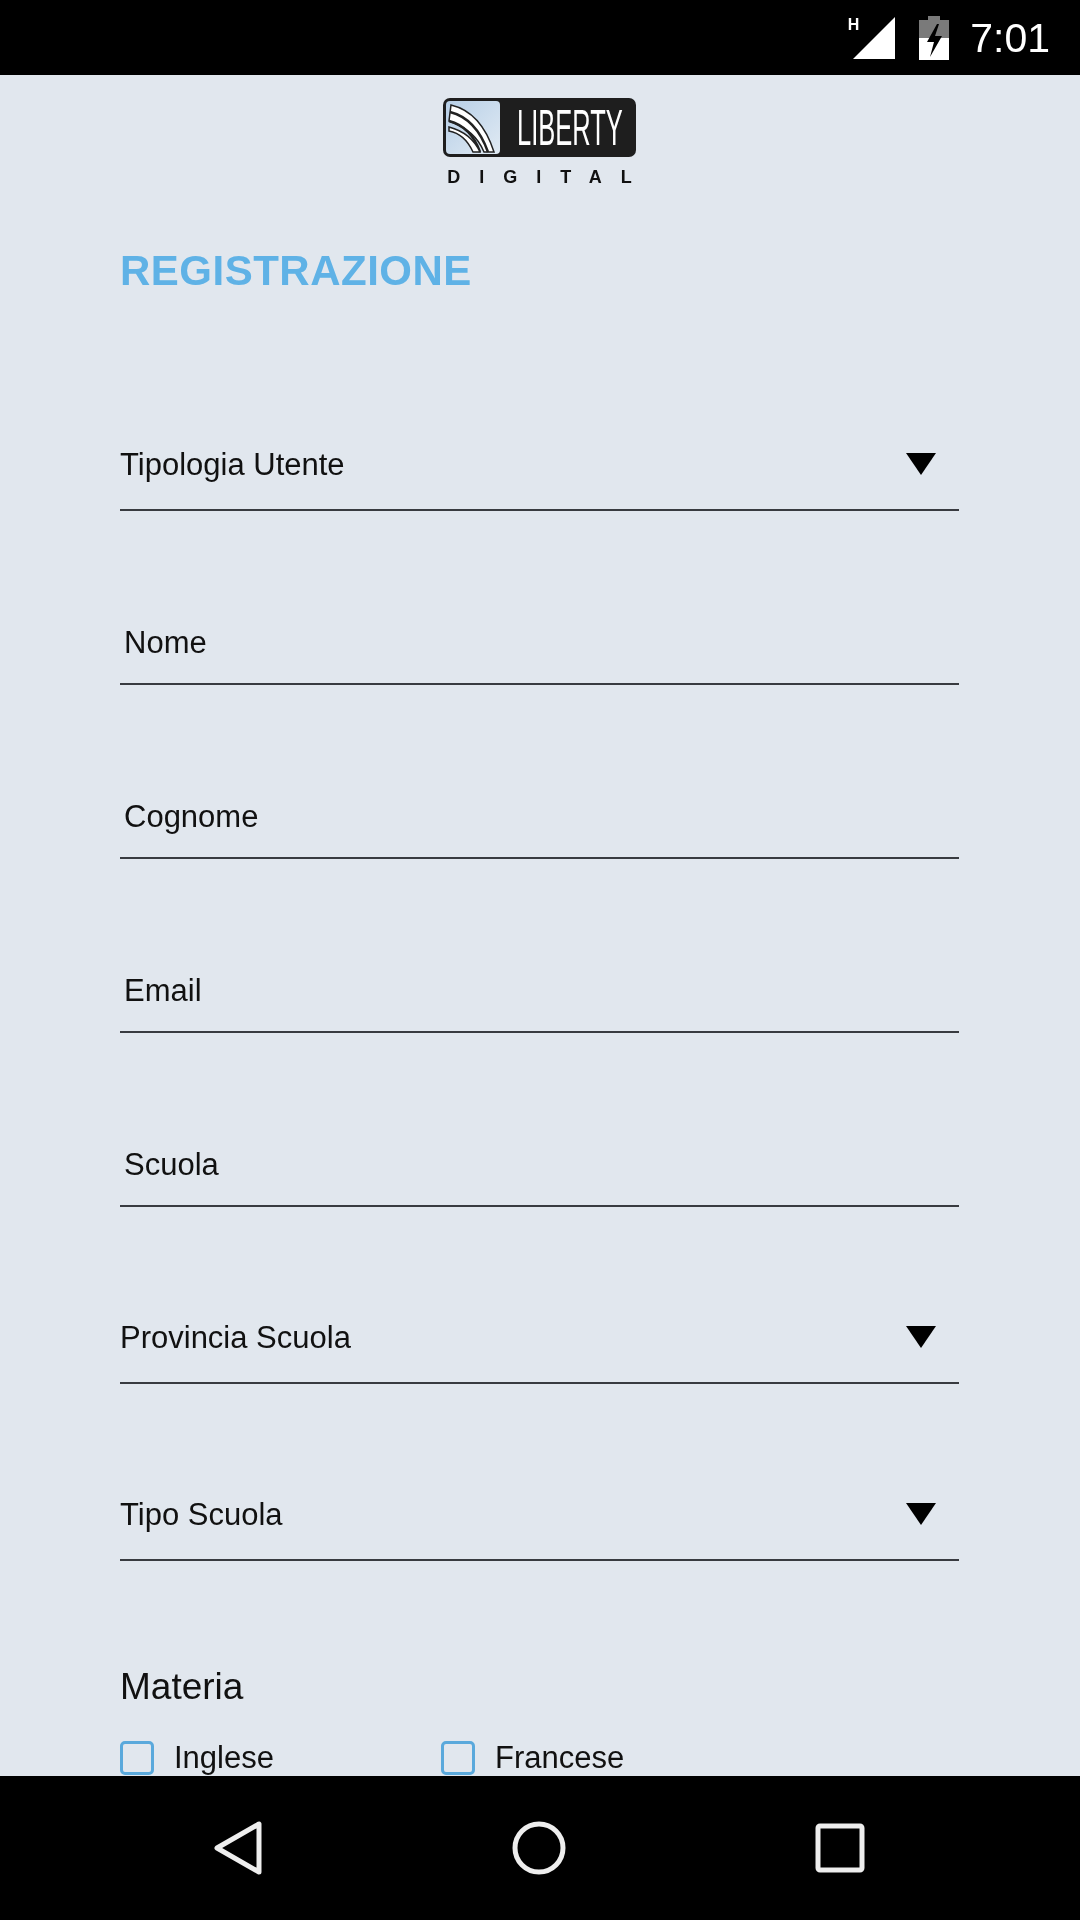 The height and width of the screenshot is (1920, 1080). I want to click on section-label: Materia, so click(182, 1687).